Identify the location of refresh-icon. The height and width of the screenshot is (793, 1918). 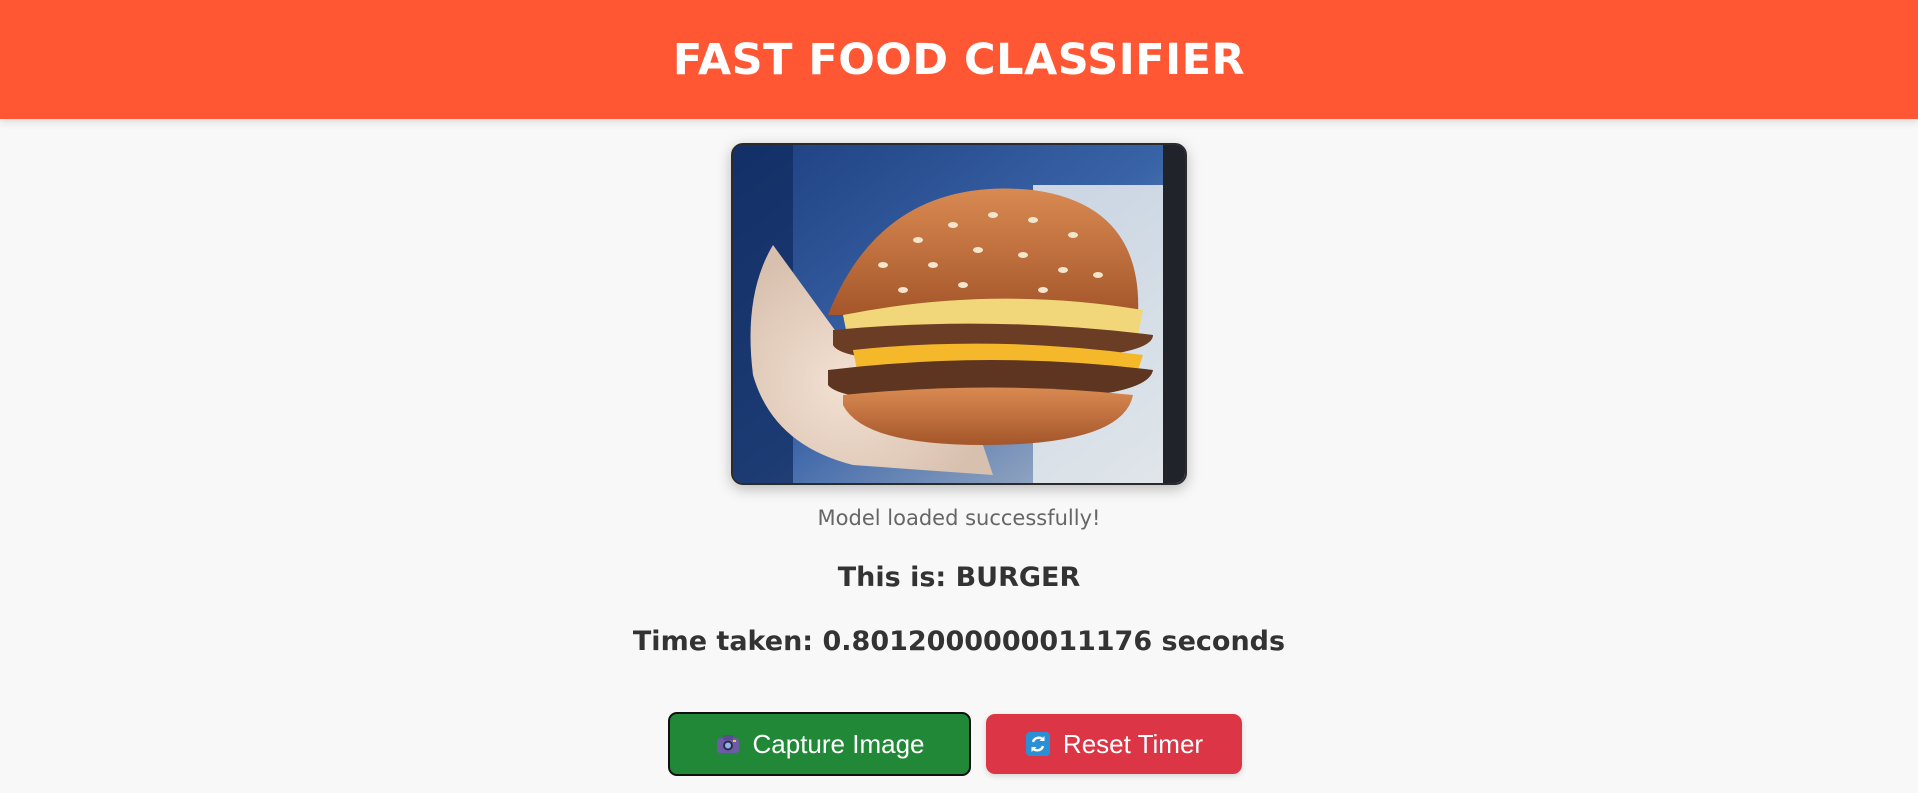
(1038, 744).